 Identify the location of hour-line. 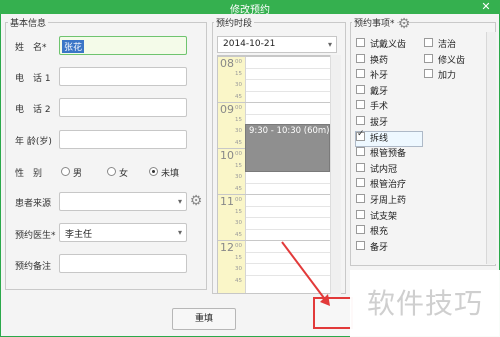
(279, 56).